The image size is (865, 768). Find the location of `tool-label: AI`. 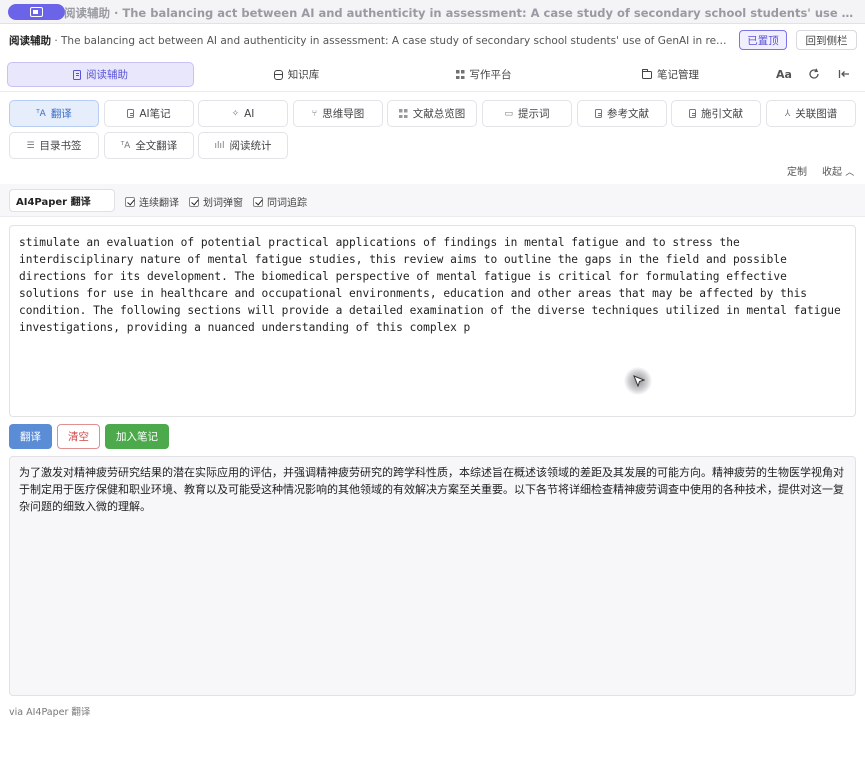

tool-label: AI is located at coordinates (249, 113).